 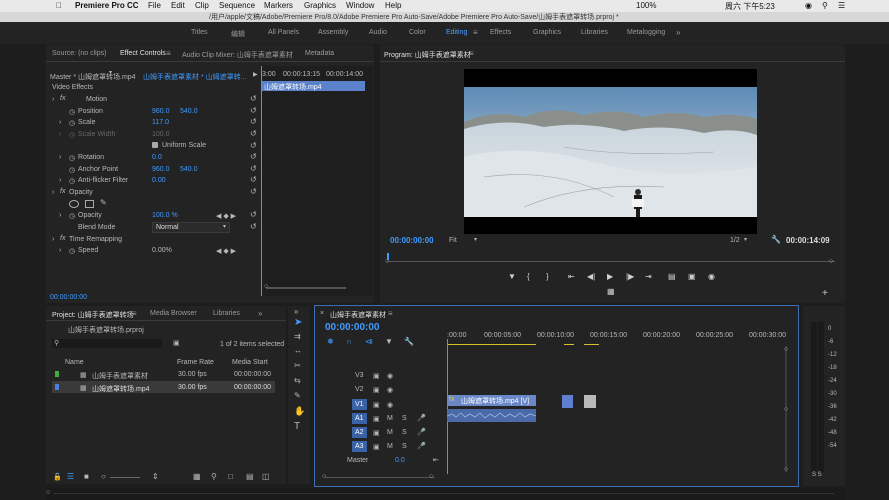 What do you see at coordinates (195, 362) in the screenshot?
I see `column-frame-rate: Frame Rate` at bounding box center [195, 362].